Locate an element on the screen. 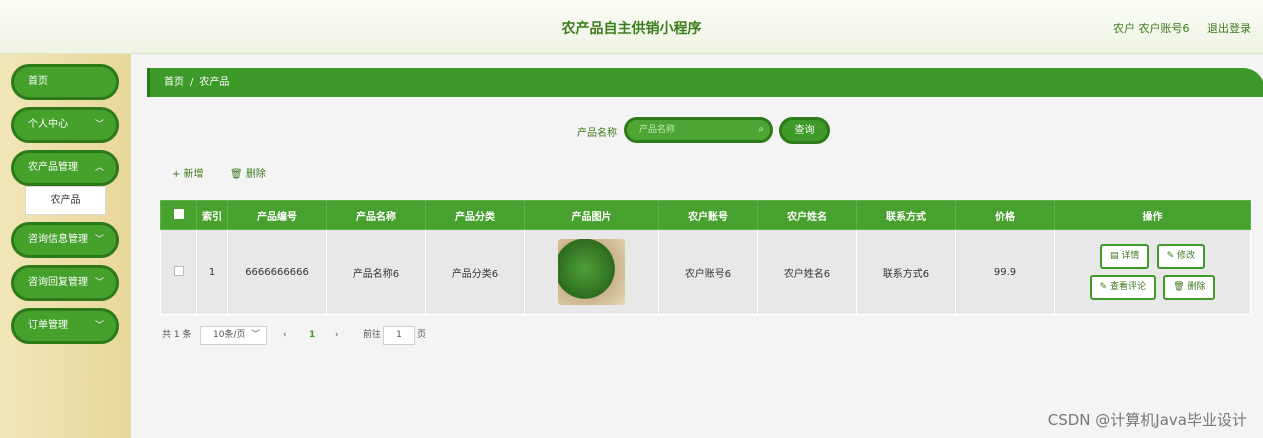 The height and width of the screenshot is (438, 1263). search-button: 查询 is located at coordinates (804, 130).